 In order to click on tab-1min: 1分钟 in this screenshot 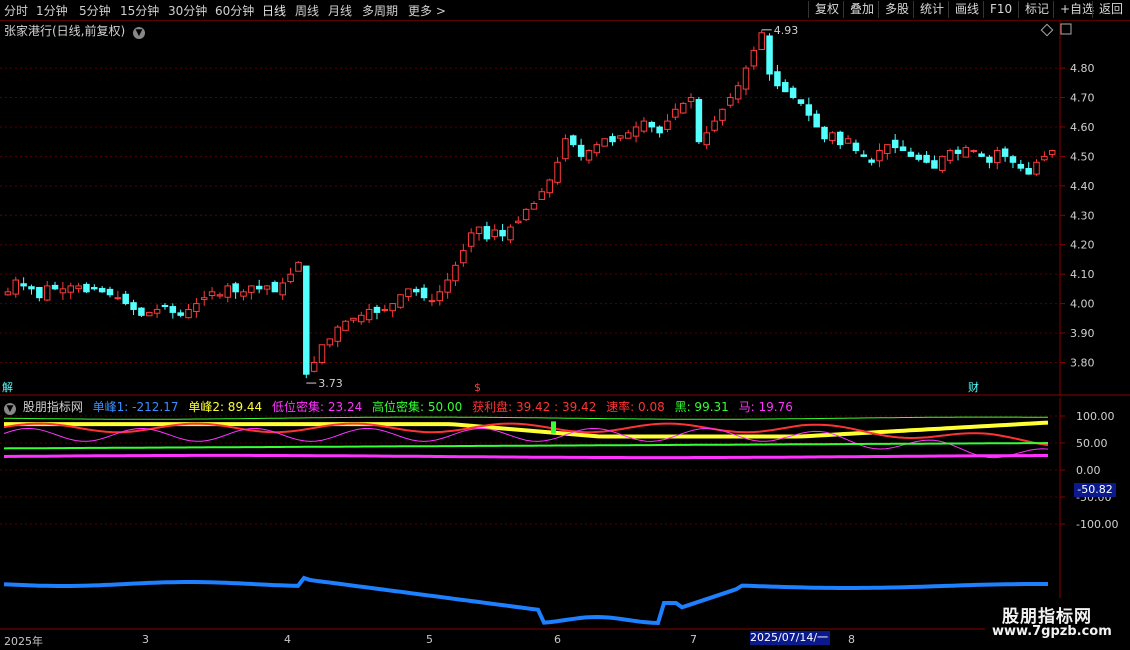, I will do `click(52, 10)`.